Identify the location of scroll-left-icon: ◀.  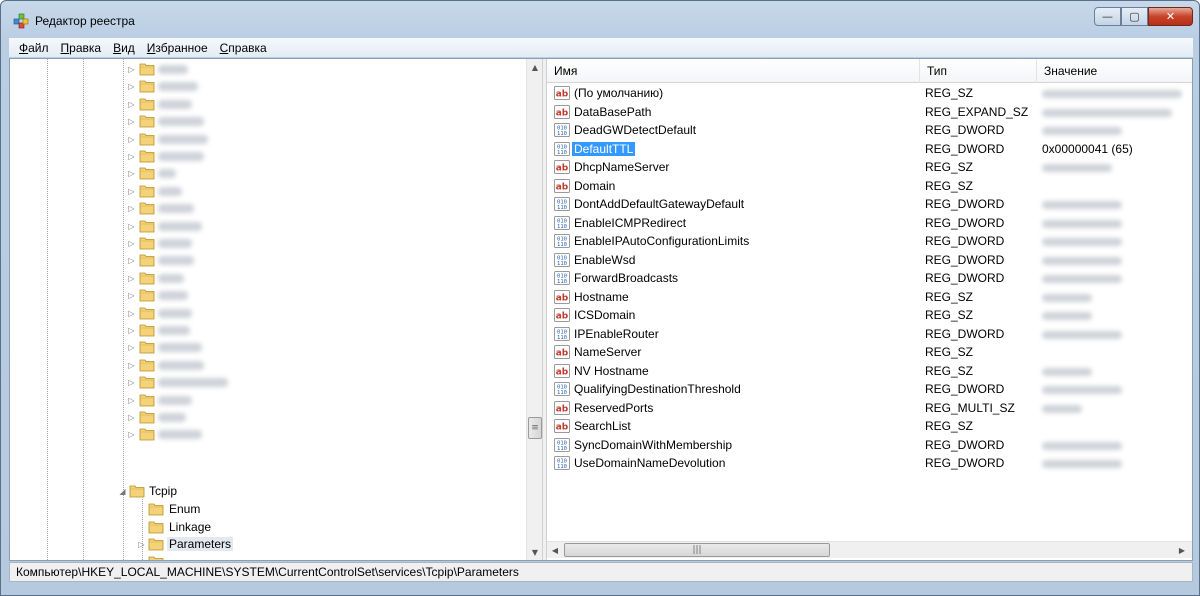
(555, 550).